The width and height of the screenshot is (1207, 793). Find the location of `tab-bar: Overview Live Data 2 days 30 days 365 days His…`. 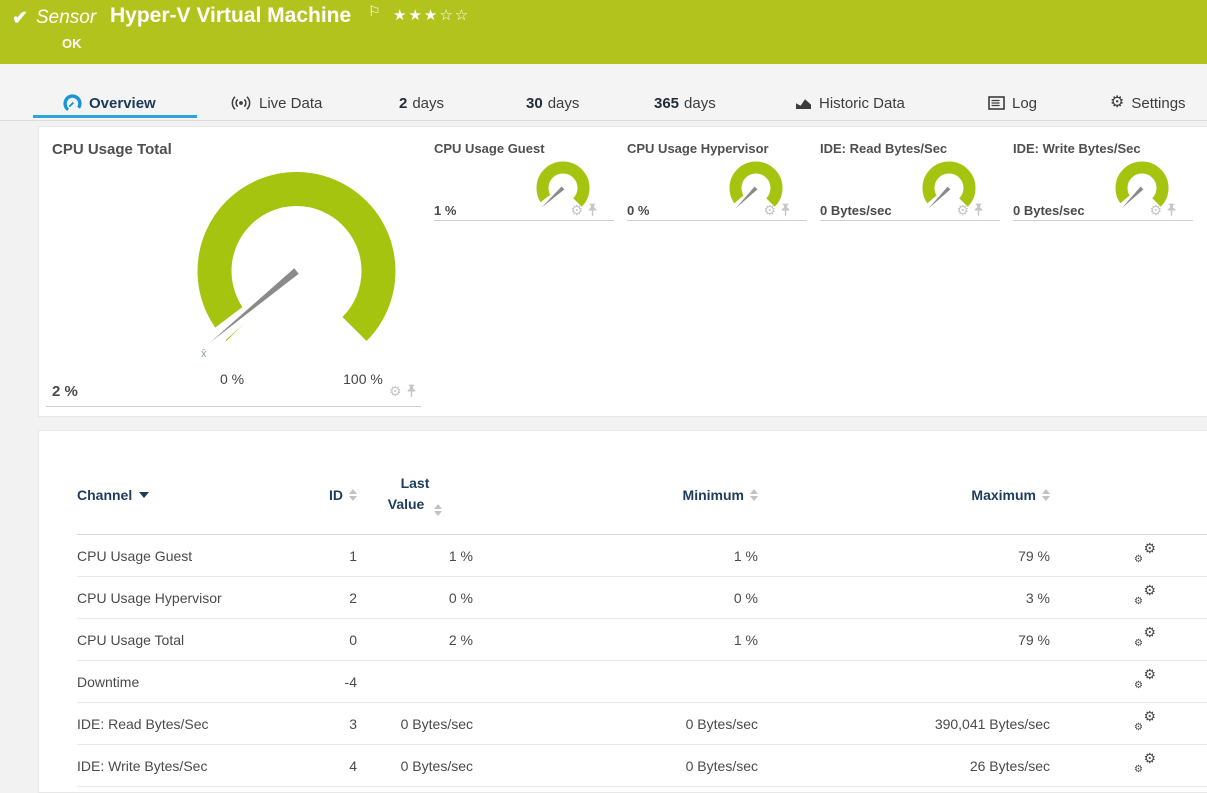

tab-bar: Overview Live Data 2 days 30 days 365 days His… is located at coordinates (603, 92).